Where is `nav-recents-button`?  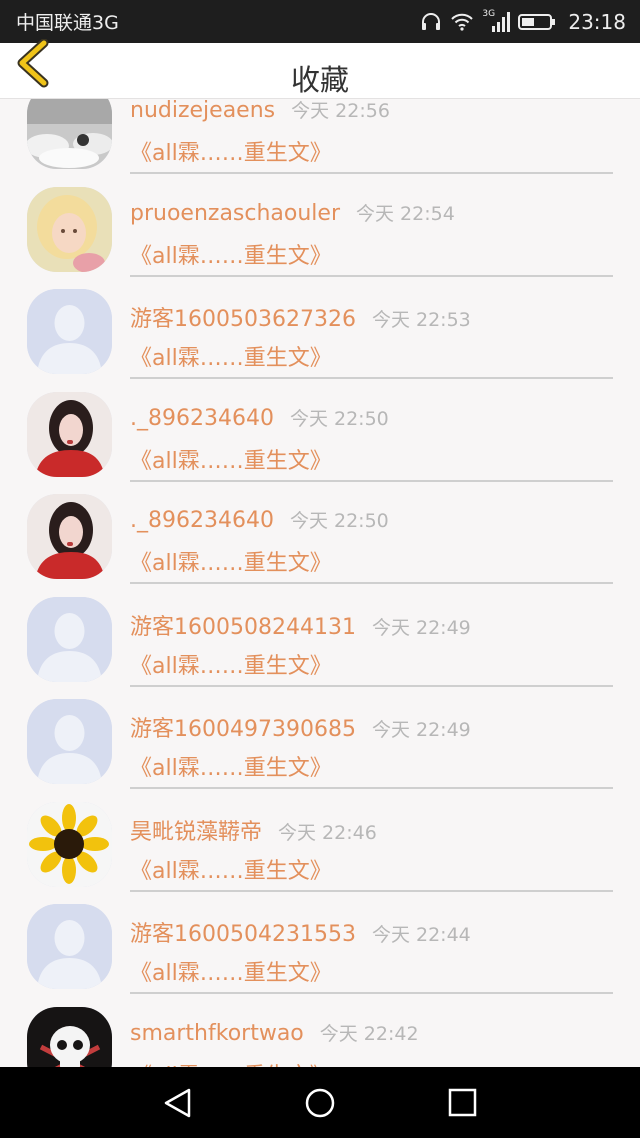 nav-recents-button is located at coordinates (462, 1103).